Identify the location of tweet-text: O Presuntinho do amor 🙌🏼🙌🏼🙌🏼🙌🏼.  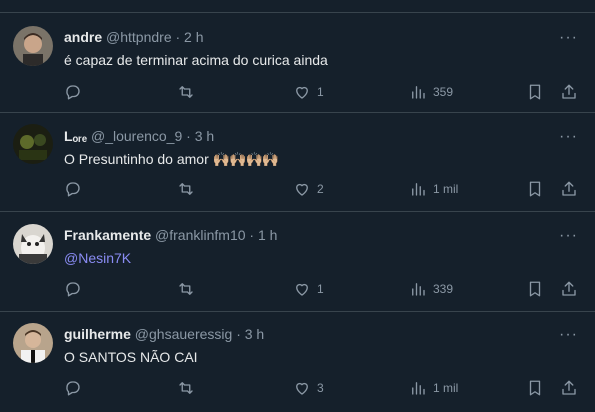
(172, 159).